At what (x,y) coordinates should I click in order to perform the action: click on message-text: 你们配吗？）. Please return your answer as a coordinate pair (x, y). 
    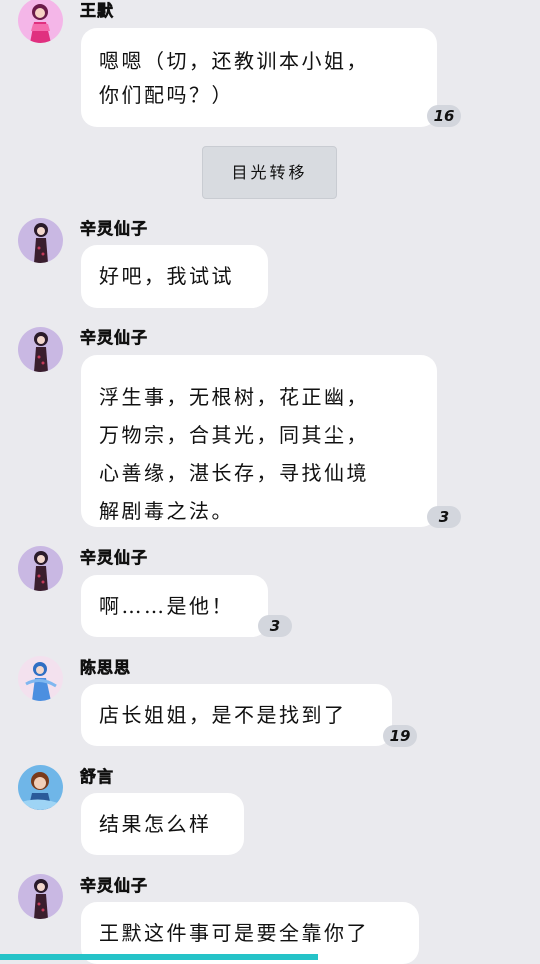
    Looking at the image, I should click on (166, 95).